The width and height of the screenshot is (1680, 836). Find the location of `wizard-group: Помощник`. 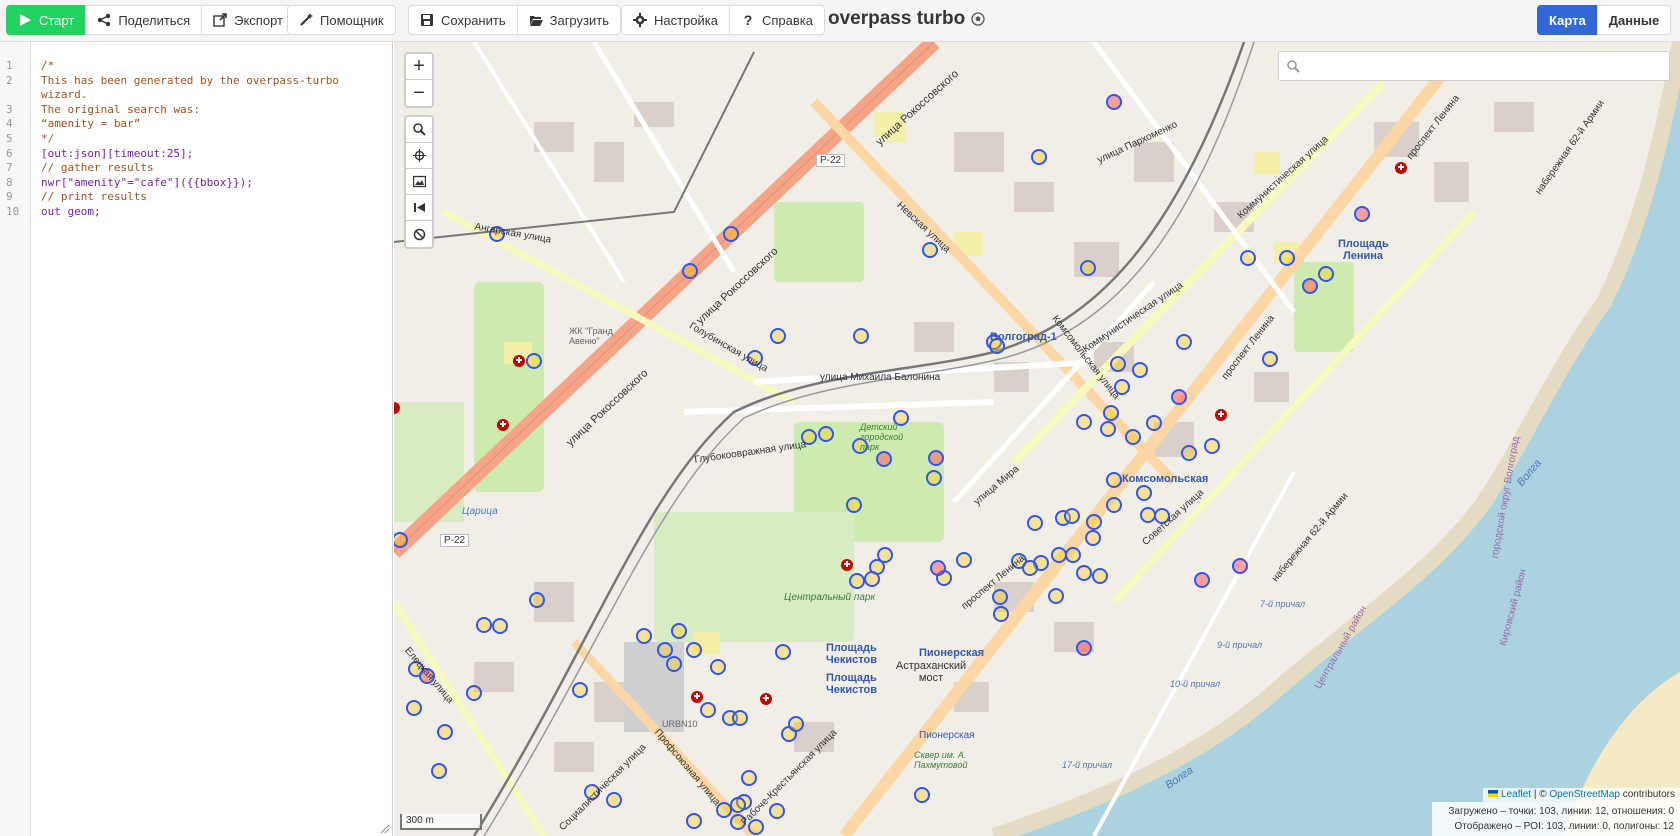

wizard-group: Помощник is located at coordinates (341, 20).